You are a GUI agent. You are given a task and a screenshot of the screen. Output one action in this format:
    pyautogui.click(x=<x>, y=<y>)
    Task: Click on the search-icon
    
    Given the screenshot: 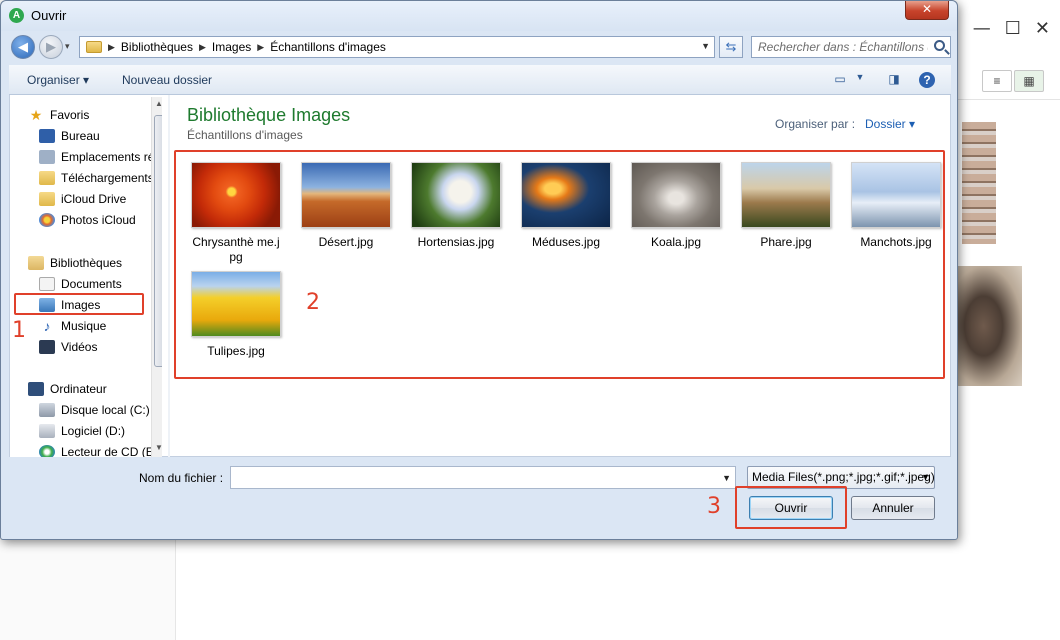 What is the action you would take?
    pyautogui.click(x=939, y=45)
    